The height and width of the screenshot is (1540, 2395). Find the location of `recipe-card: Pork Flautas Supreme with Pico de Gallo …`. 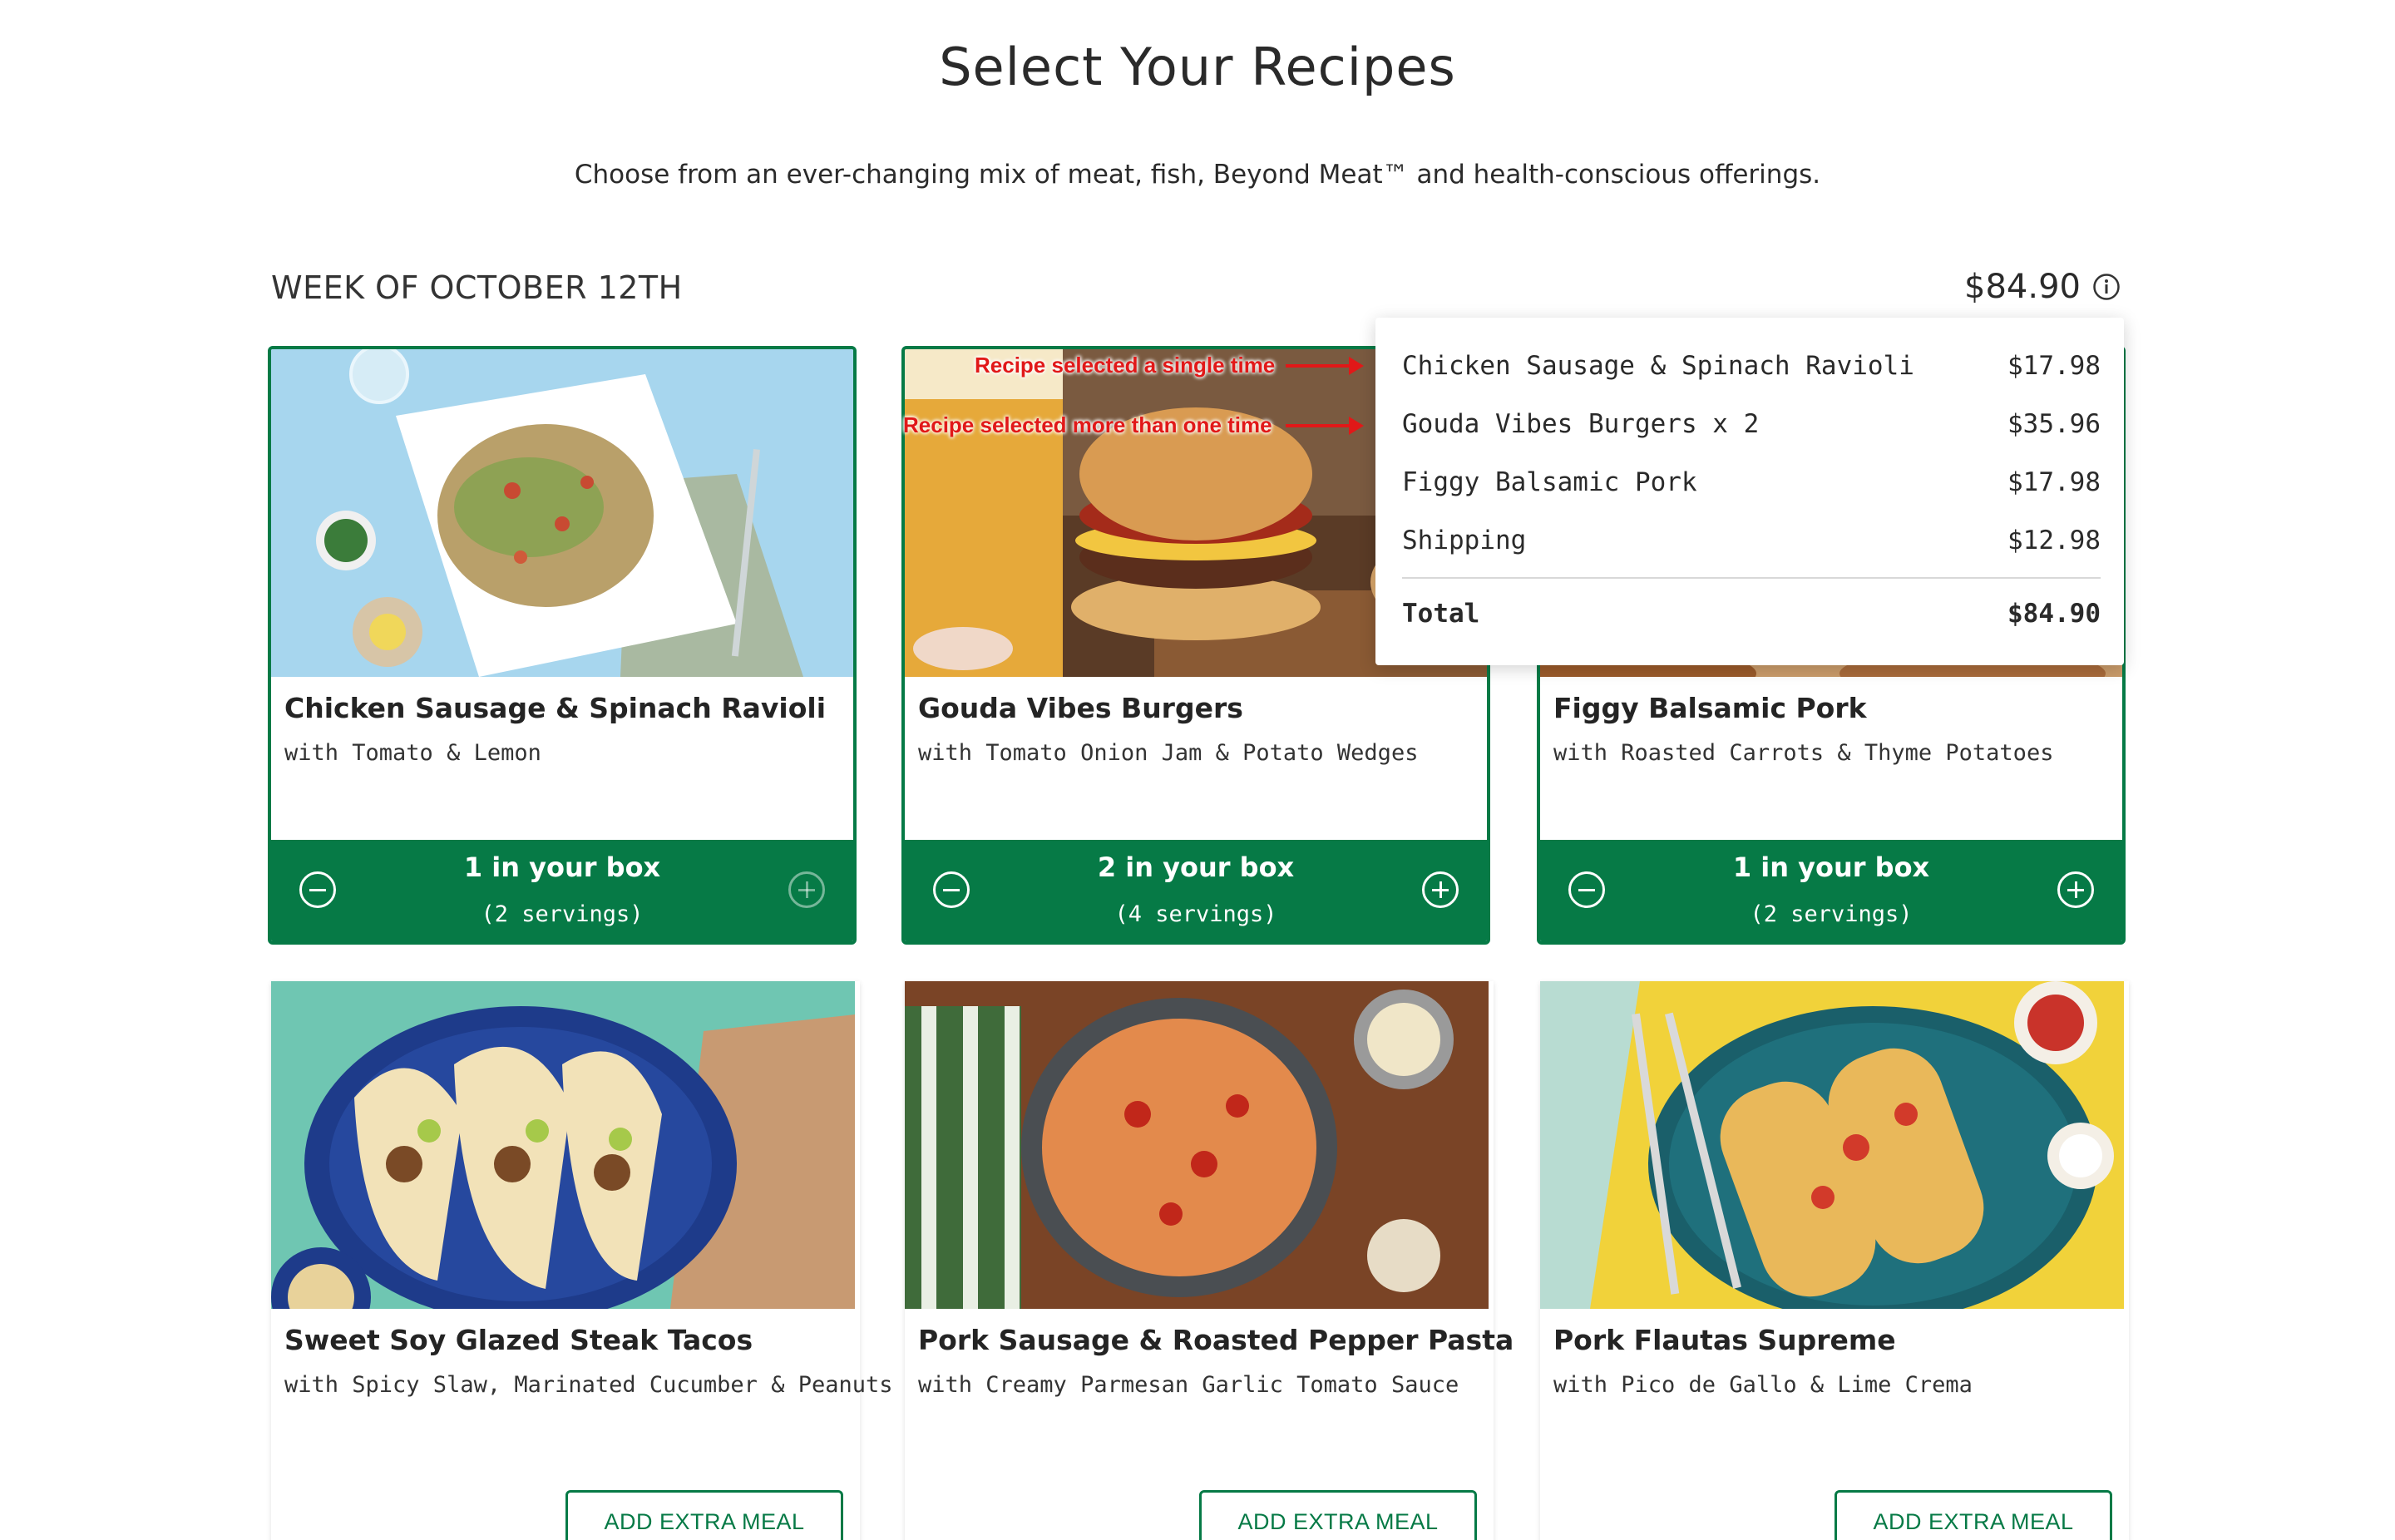

recipe-card: Pork Flautas Supreme with Pico de Gallo … is located at coordinates (1834, 1261).